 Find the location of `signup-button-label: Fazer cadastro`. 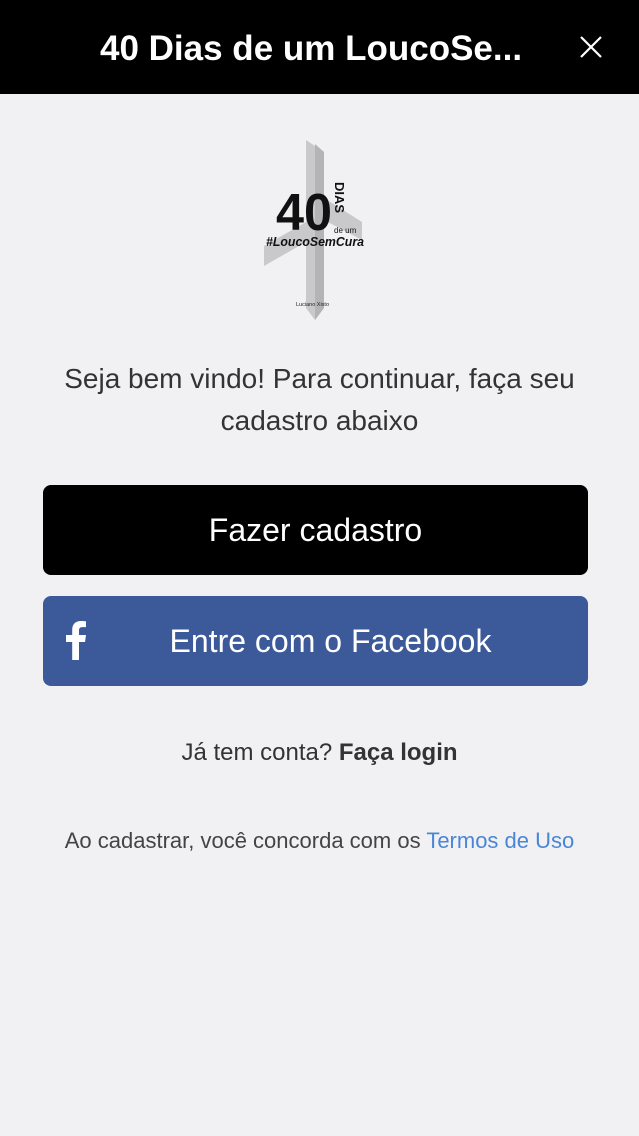

signup-button-label: Fazer cadastro is located at coordinates (315, 529).